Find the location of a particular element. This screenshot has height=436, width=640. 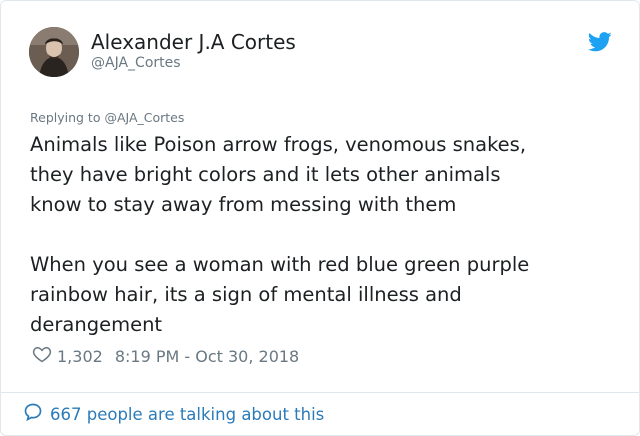

divider is located at coordinates (320, 392).